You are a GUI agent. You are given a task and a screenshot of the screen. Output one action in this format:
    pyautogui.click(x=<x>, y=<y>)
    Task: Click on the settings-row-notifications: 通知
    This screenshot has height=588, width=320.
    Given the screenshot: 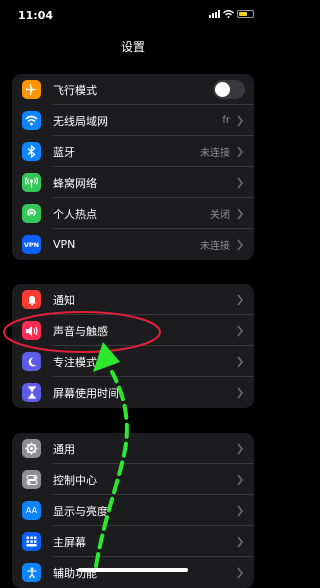 What is the action you would take?
    pyautogui.click(x=133, y=299)
    